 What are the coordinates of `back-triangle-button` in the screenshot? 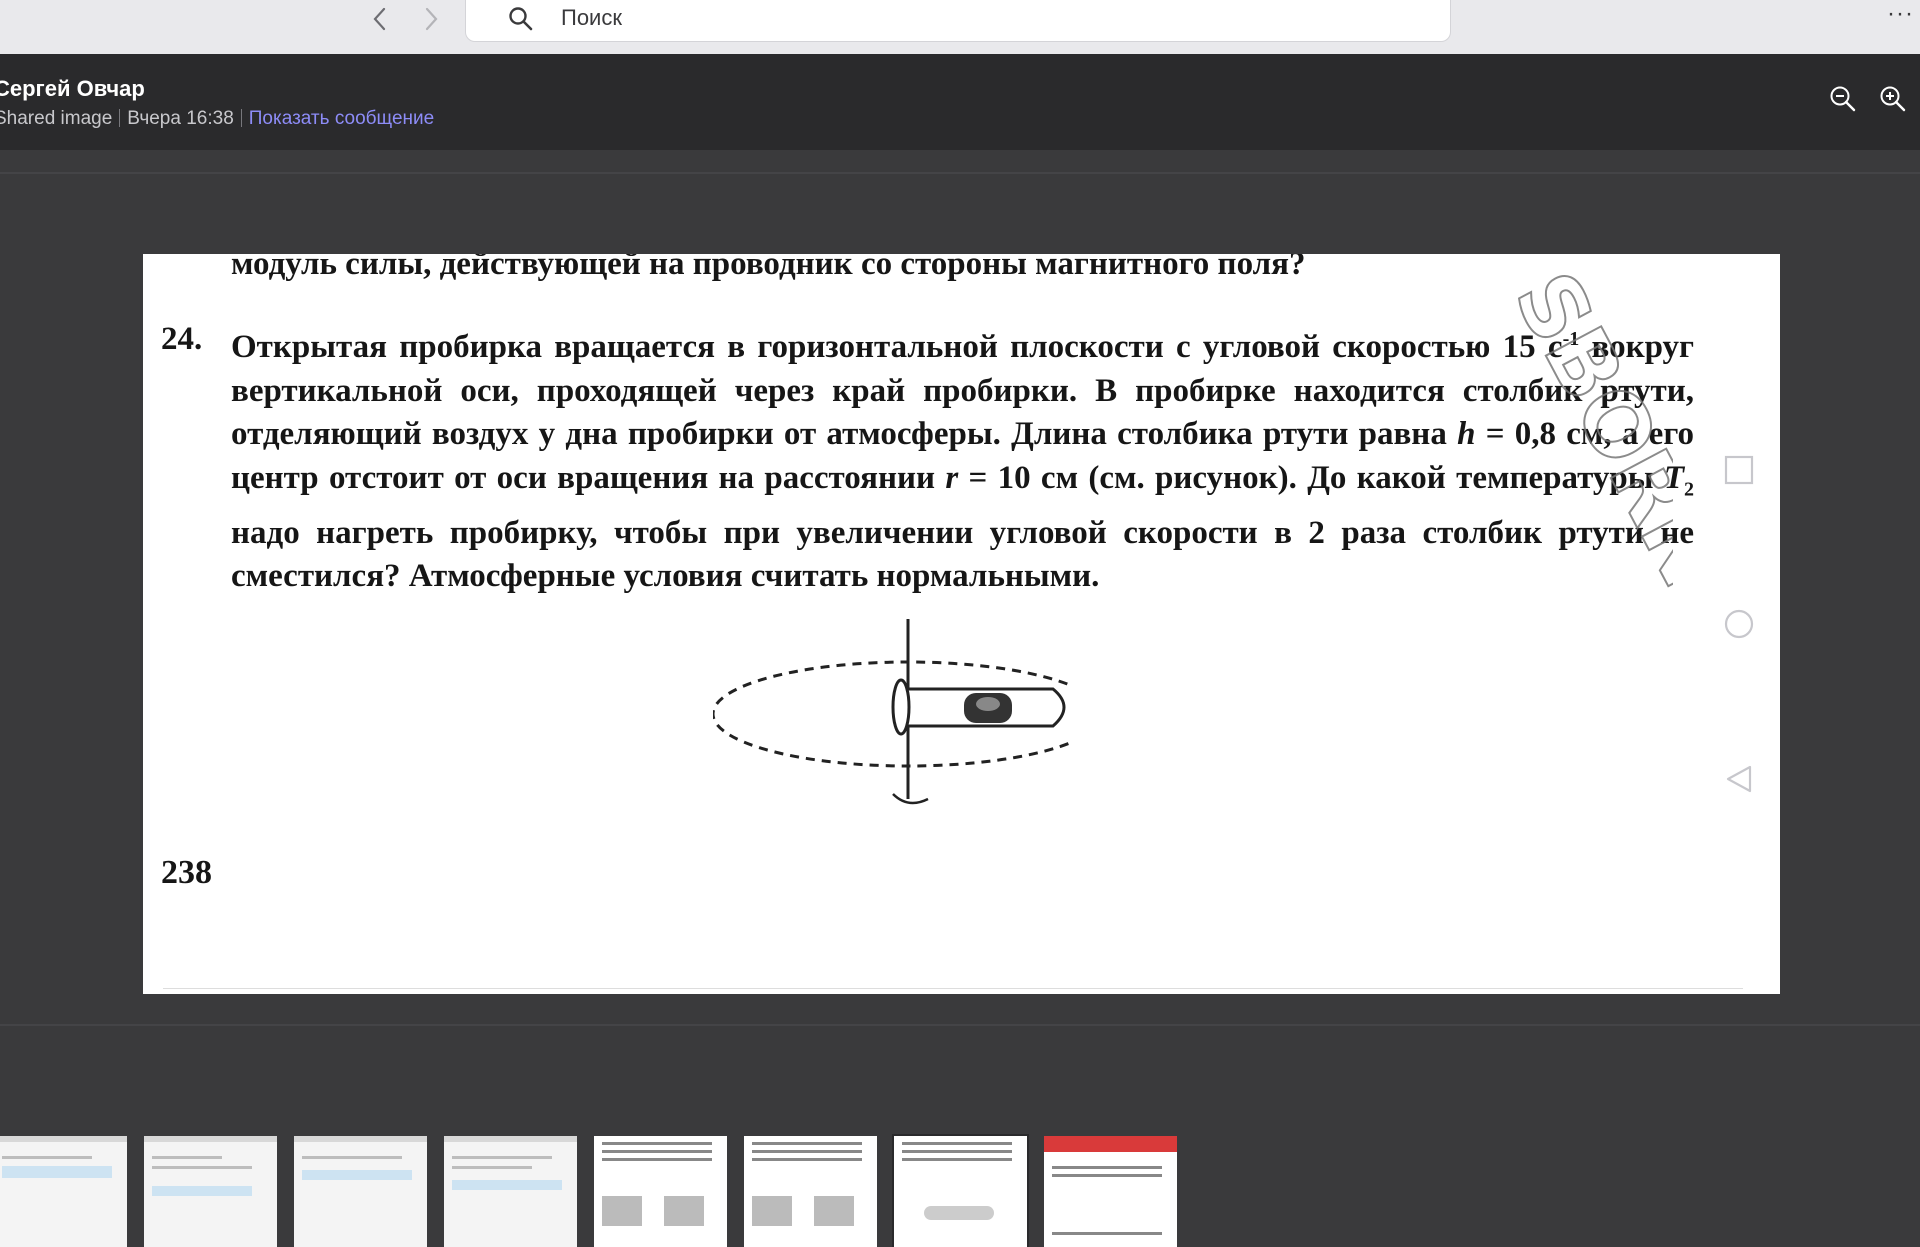 It's located at (1739, 779).